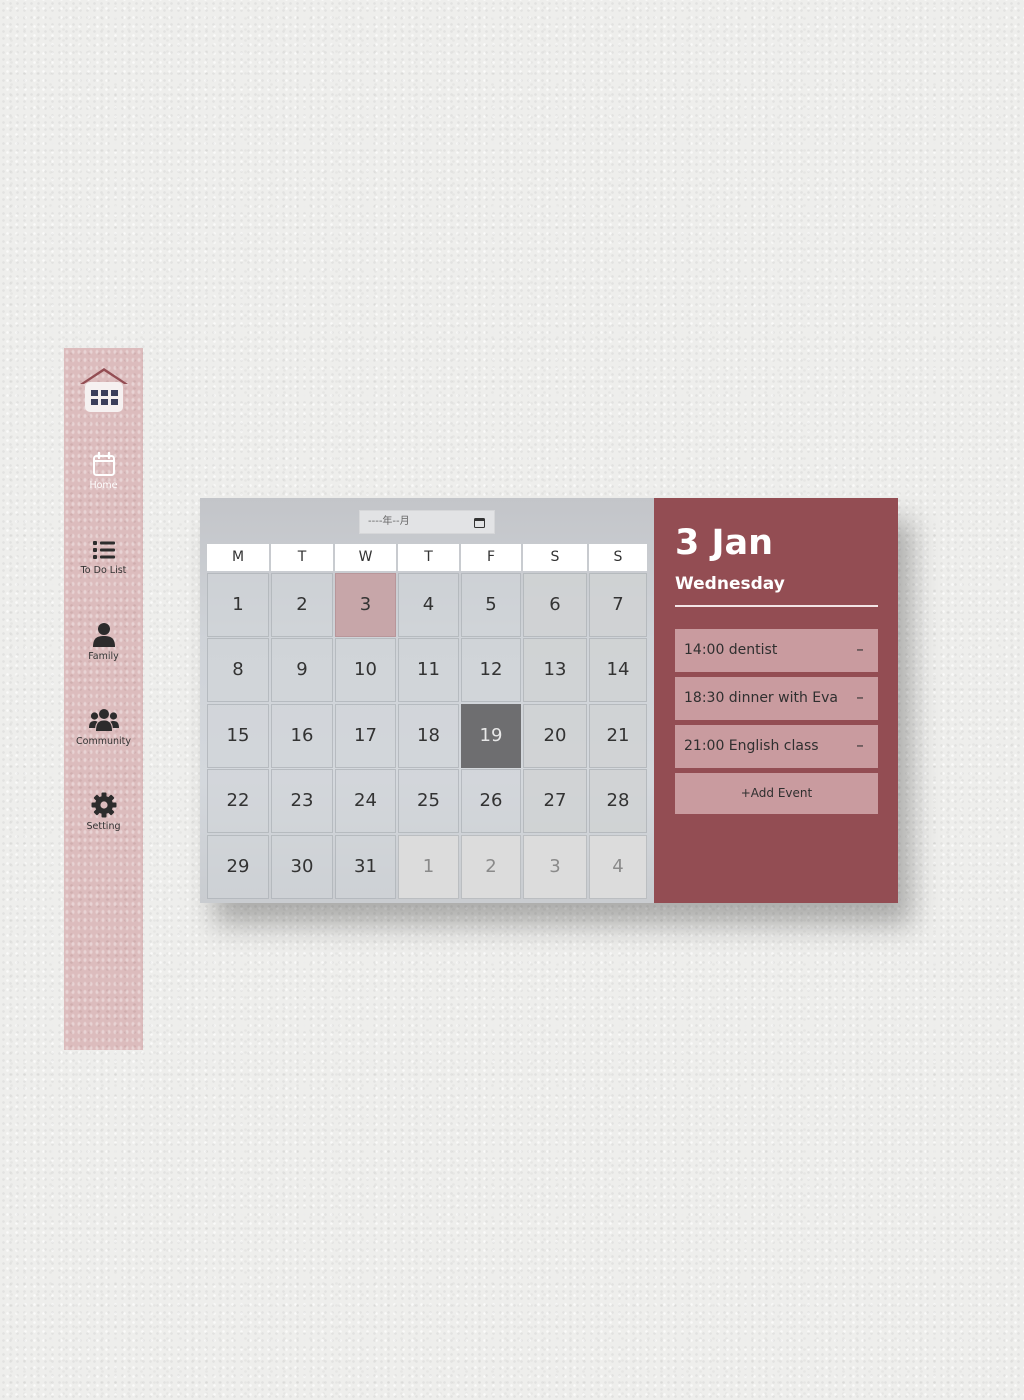  Describe the element at coordinates (365, 736) in the screenshot. I see `calendar-day: 17` at that location.